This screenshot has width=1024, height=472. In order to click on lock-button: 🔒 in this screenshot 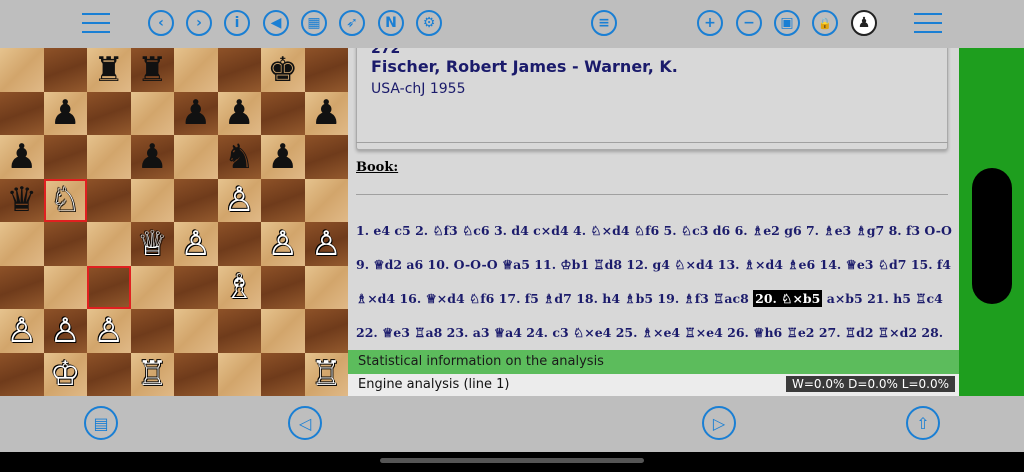, I will do `click(825, 23)`.